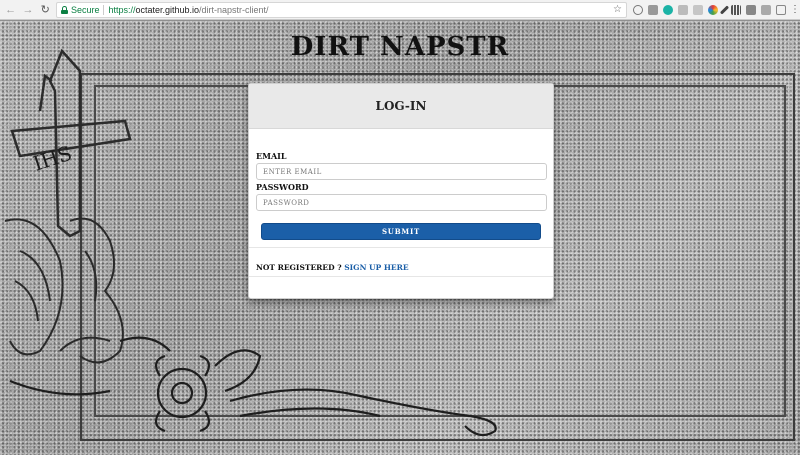 The height and width of the screenshot is (455, 800). Describe the element at coordinates (10, 10) in the screenshot. I see `back-icon: ←` at that location.